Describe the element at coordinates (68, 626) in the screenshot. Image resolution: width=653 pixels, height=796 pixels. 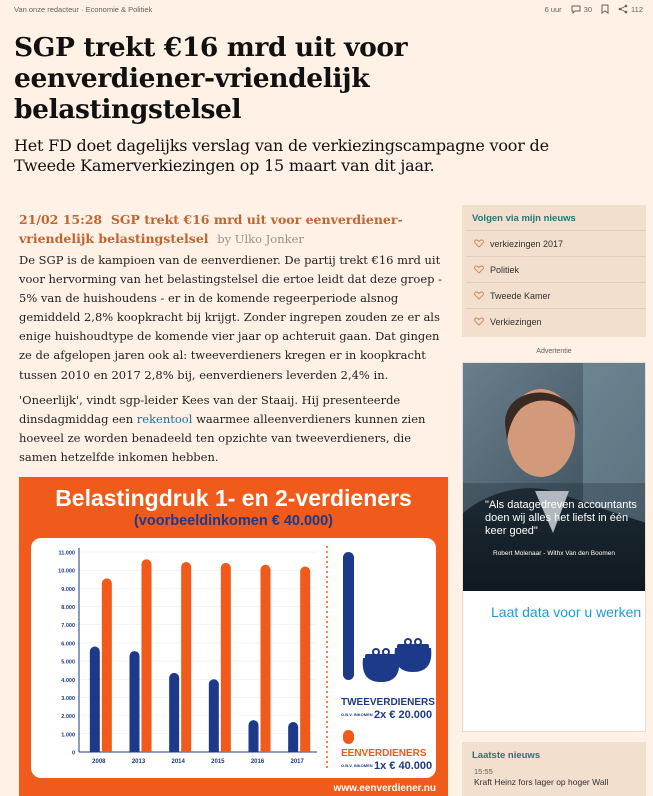
I see `y-tick-label: 7.000` at that location.